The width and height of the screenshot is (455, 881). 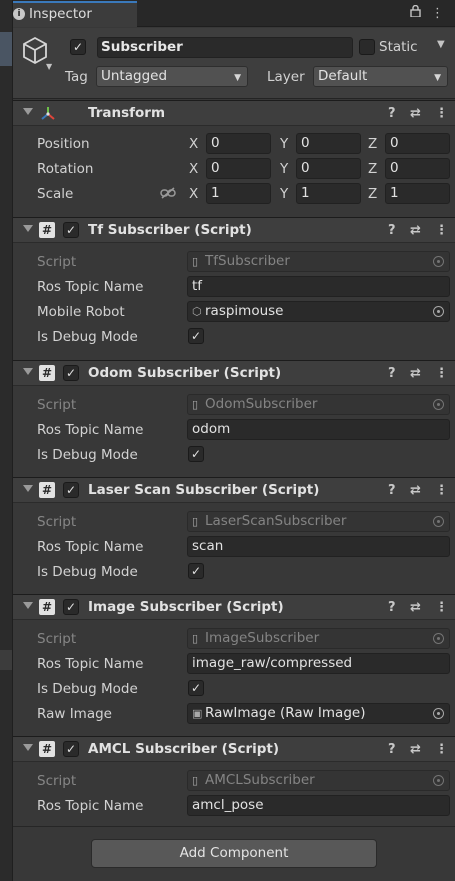 What do you see at coordinates (19, 14) in the screenshot?
I see `info-icon: i` at bounding box center [19, 14].